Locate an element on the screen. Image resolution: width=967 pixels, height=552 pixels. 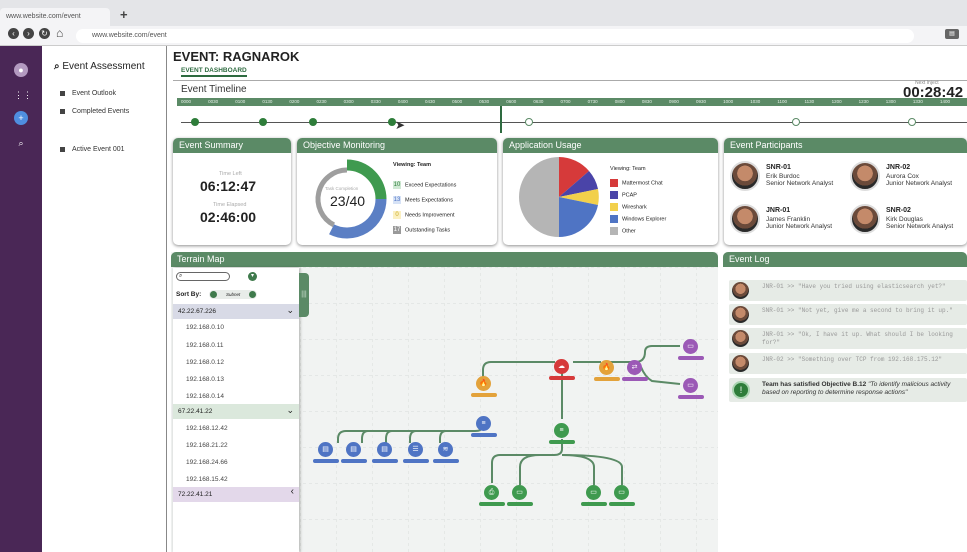
objective-label: Outstanding Tasks is located at coordinates (428, 230).